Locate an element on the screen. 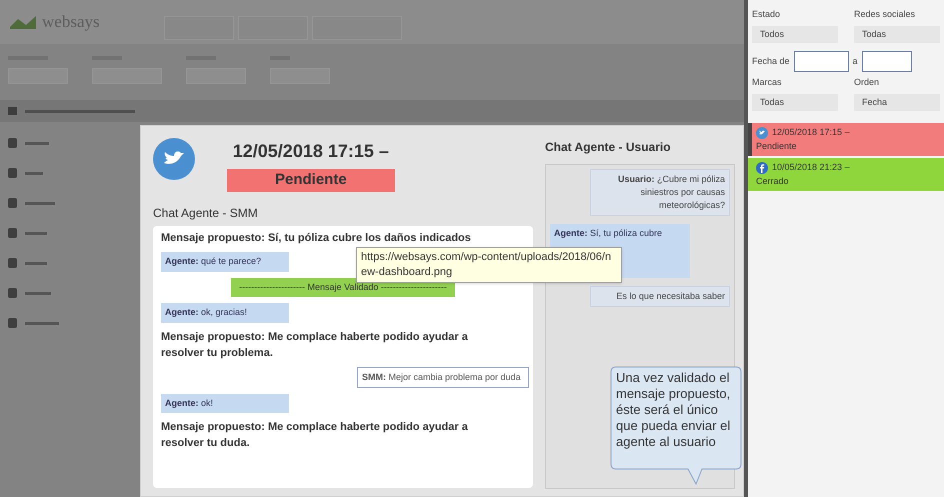 Image resolution: width=944 pixels, height=497 pixels. filter-label: Orden is located at coordinates (867, 82).